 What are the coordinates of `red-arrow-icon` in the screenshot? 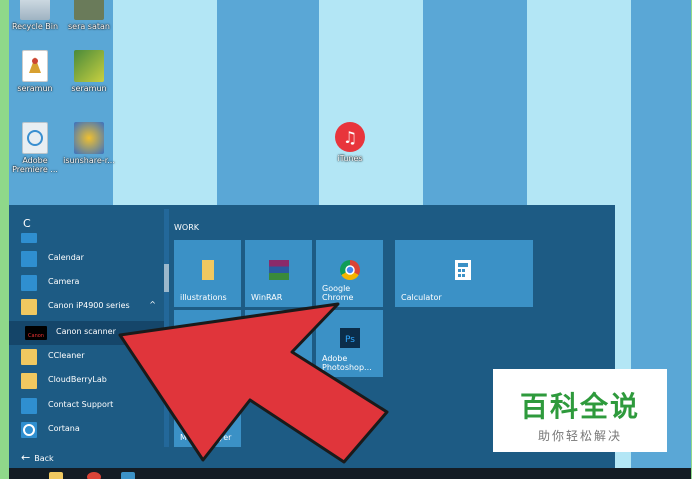 It's located at (253, 383).